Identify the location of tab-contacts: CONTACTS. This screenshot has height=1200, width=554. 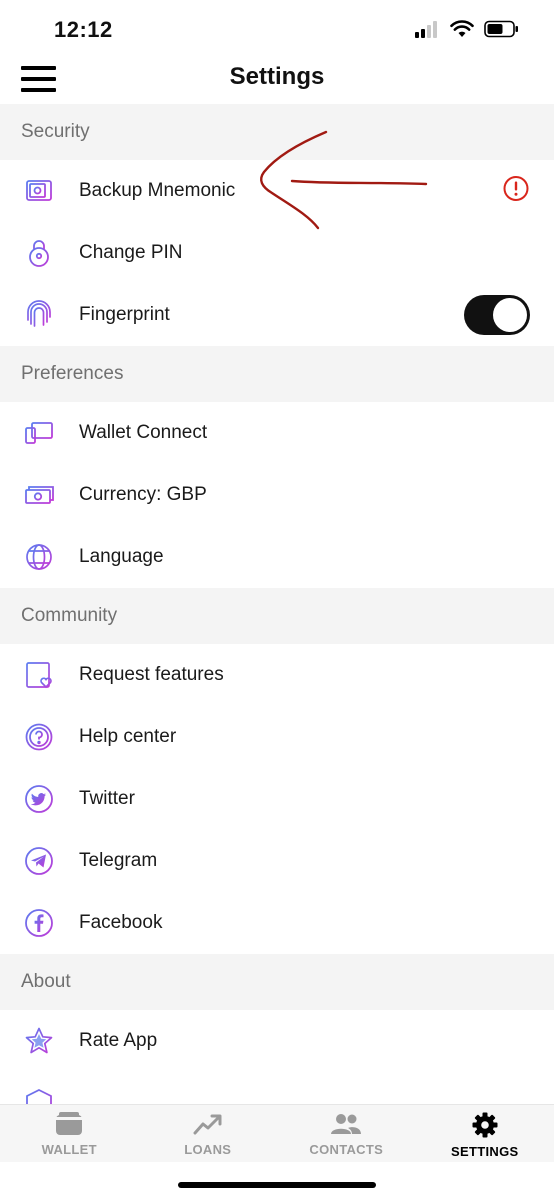
(346, 1133).